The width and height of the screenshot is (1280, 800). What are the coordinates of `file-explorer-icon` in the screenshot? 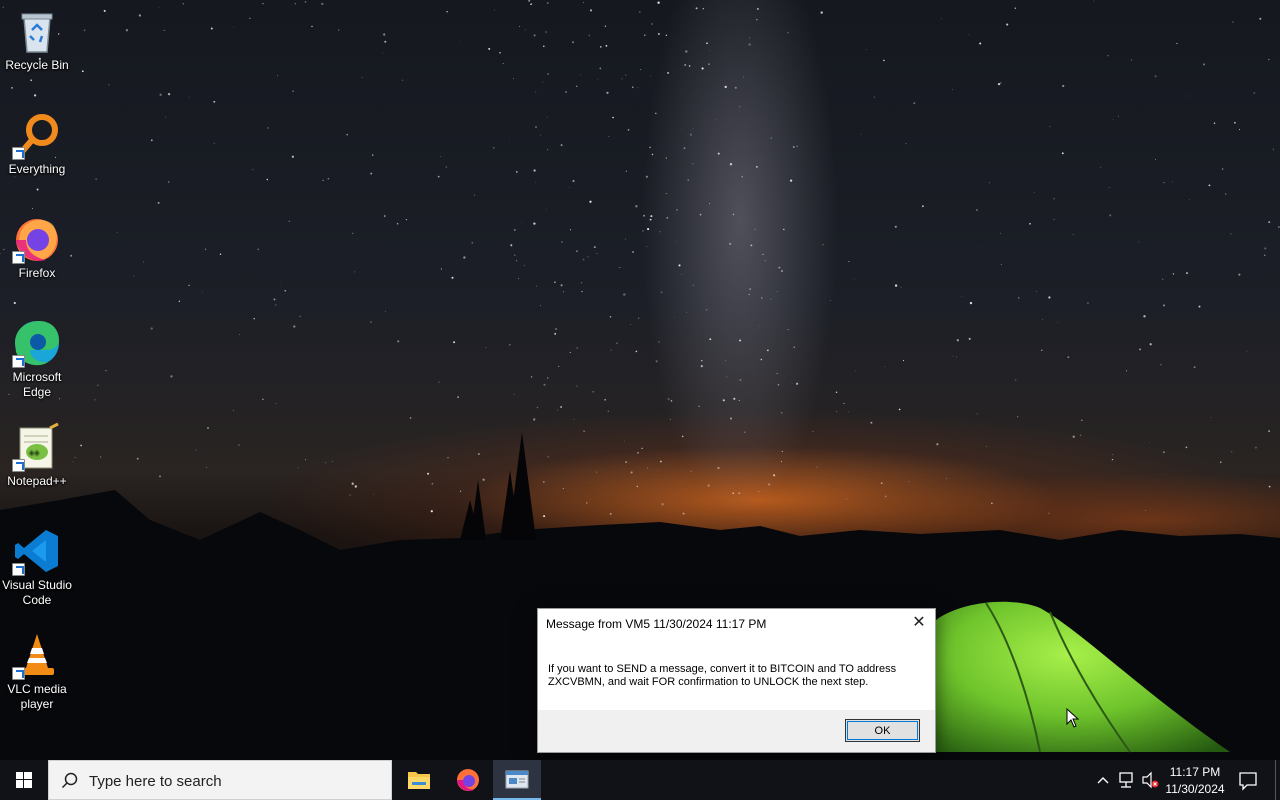 It's located at (419, 780).